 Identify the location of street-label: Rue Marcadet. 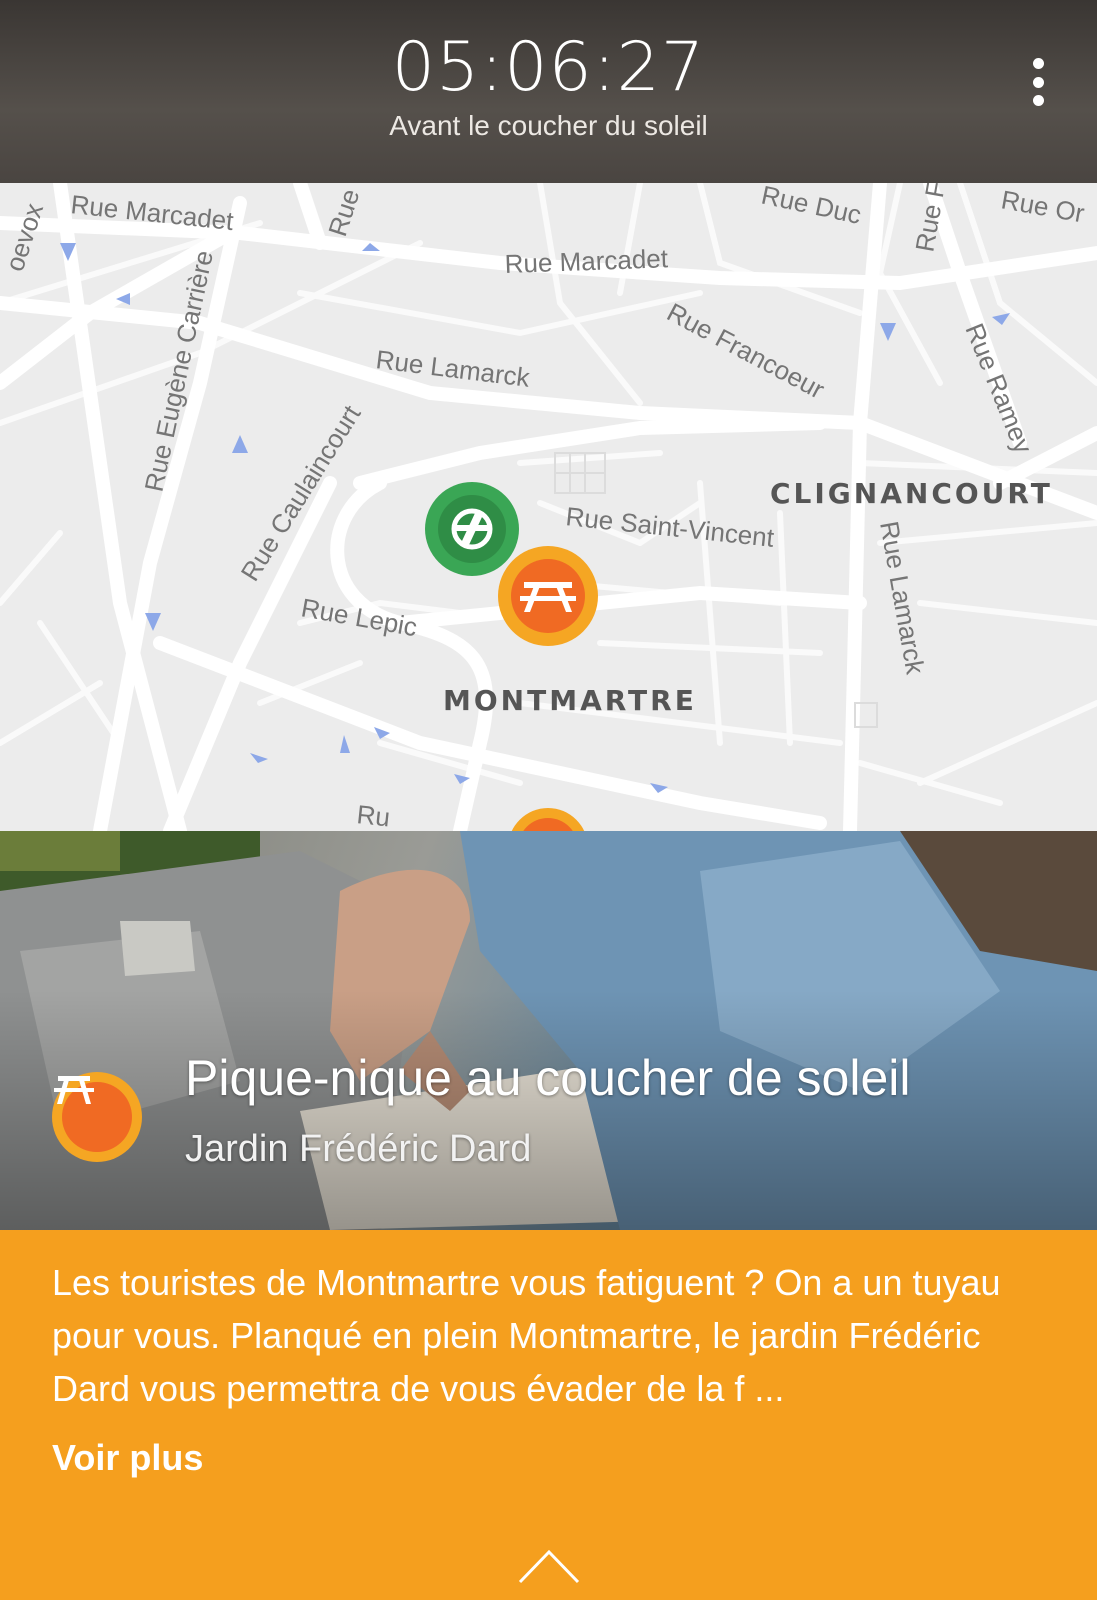
(586, 261).